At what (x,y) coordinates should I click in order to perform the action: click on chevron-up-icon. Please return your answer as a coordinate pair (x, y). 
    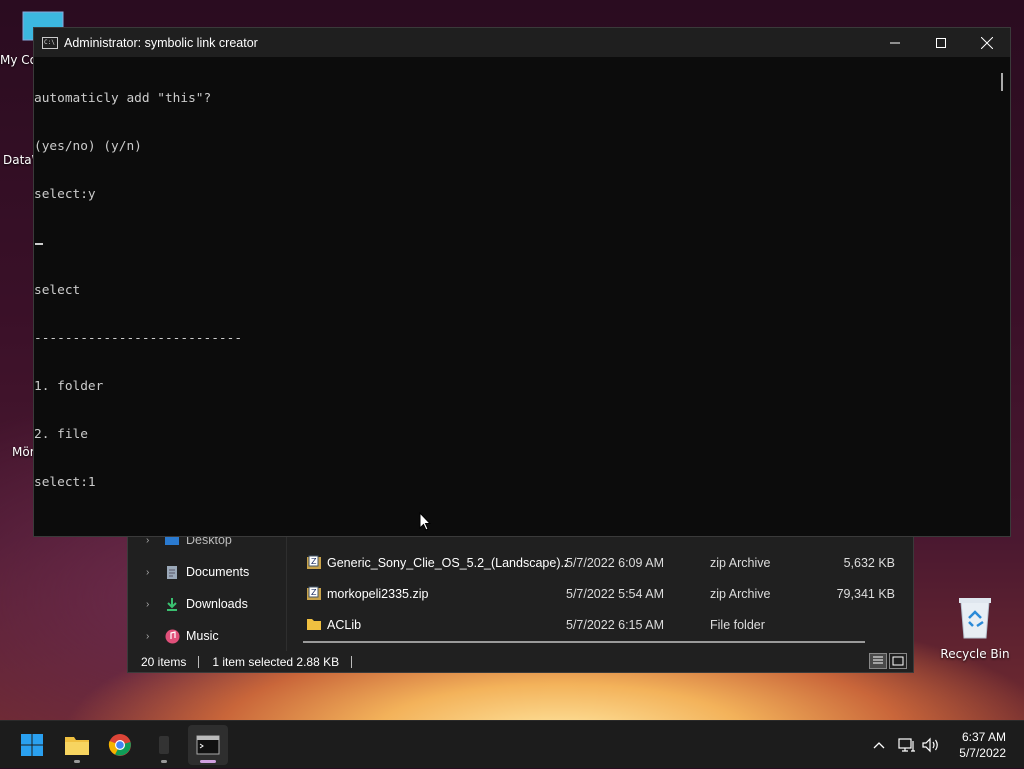
    Looking at the image, I should click on (879, 745).